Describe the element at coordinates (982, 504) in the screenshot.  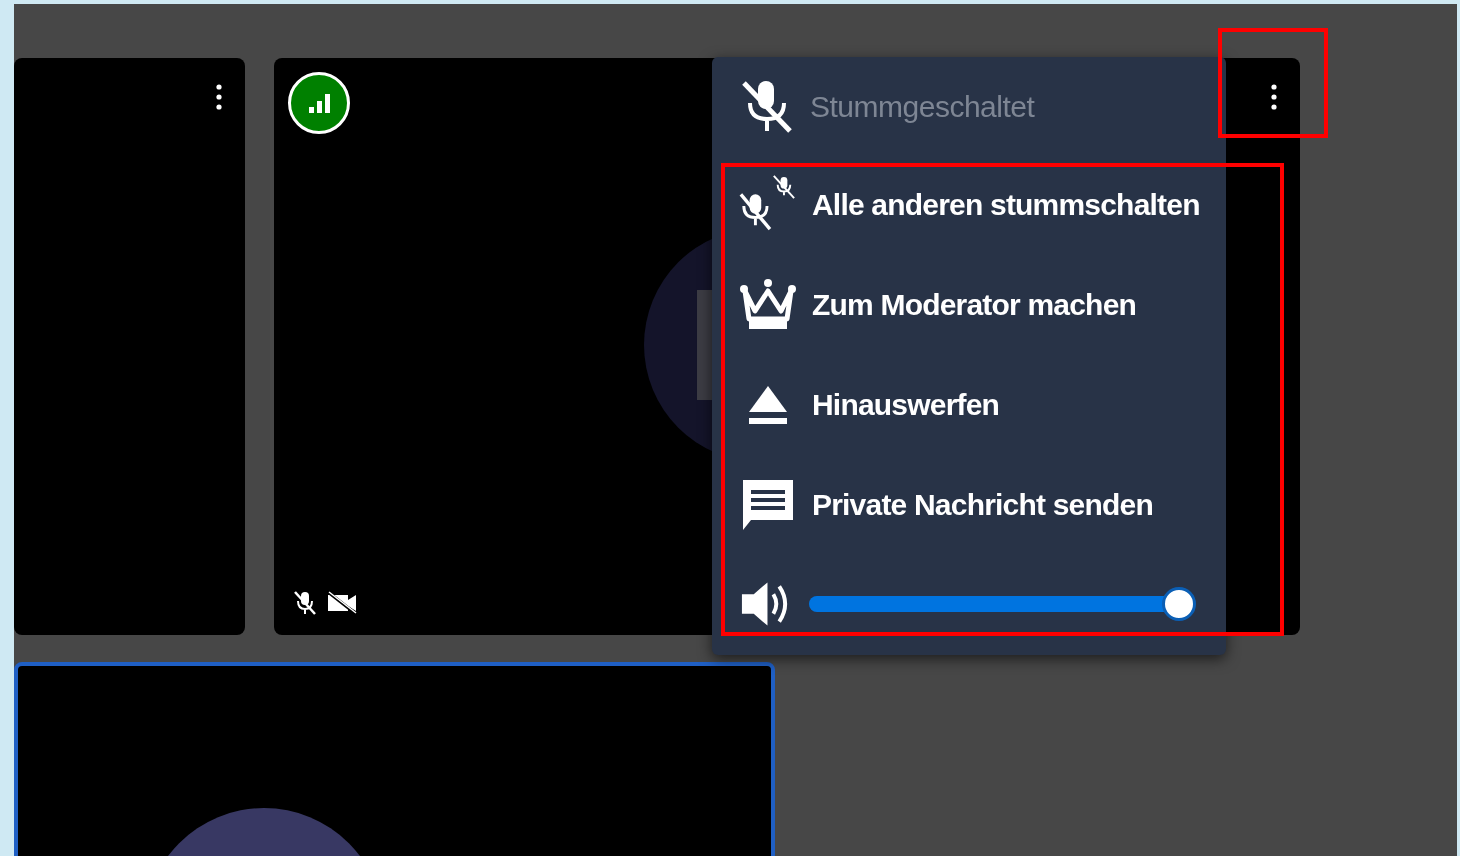
I see `menu-item-label: Private Nachricht senden` at that location.